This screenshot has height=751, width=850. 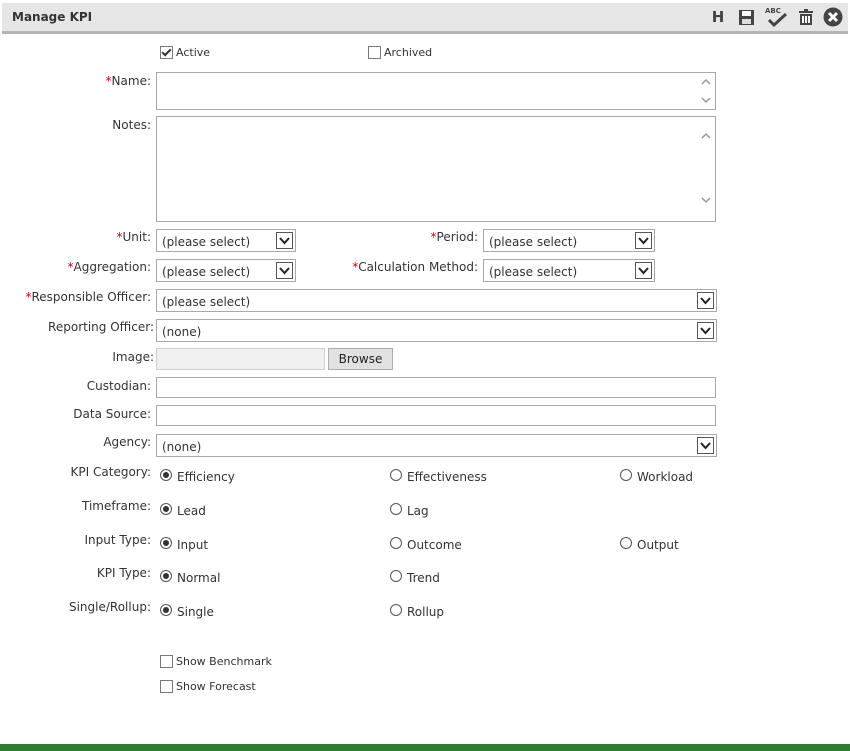 What do you see at coordinates (396, 576) in the screenshot?
I see `radio-trend` at bounding box center [396, 576].